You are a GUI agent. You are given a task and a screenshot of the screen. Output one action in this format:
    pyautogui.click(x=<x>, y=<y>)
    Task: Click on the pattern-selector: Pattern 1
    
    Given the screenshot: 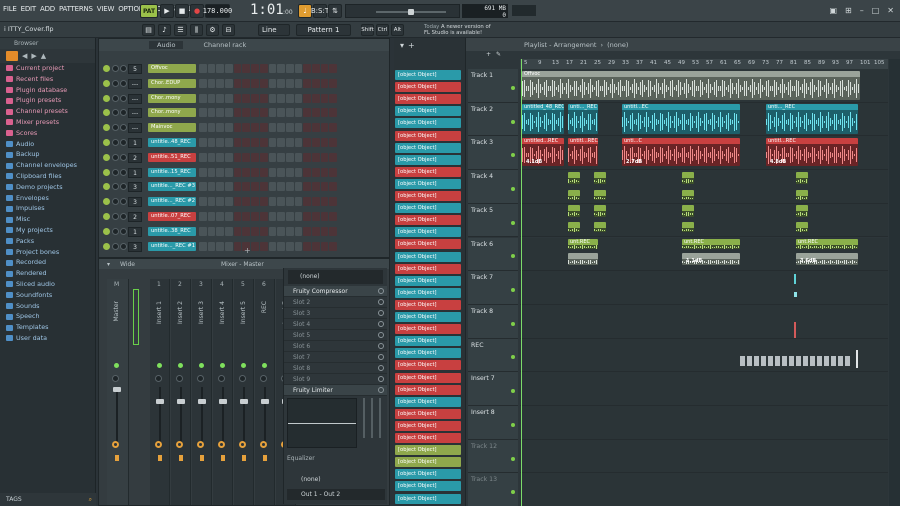 What is the action you would take?
    pyautogui.click(x=323, y=30)
    